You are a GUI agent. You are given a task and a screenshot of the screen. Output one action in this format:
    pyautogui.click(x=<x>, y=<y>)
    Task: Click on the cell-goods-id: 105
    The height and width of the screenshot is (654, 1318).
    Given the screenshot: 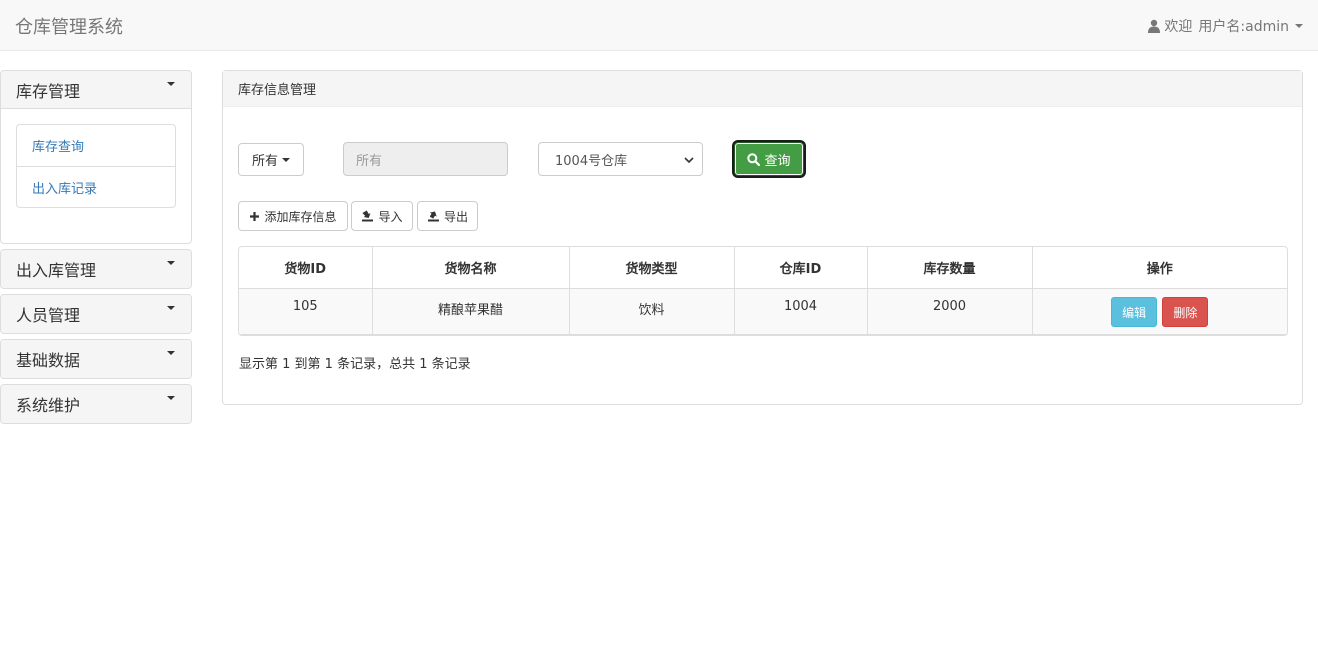 What is the action you would take?
    pyautogui.click(x=306, y=311)
    